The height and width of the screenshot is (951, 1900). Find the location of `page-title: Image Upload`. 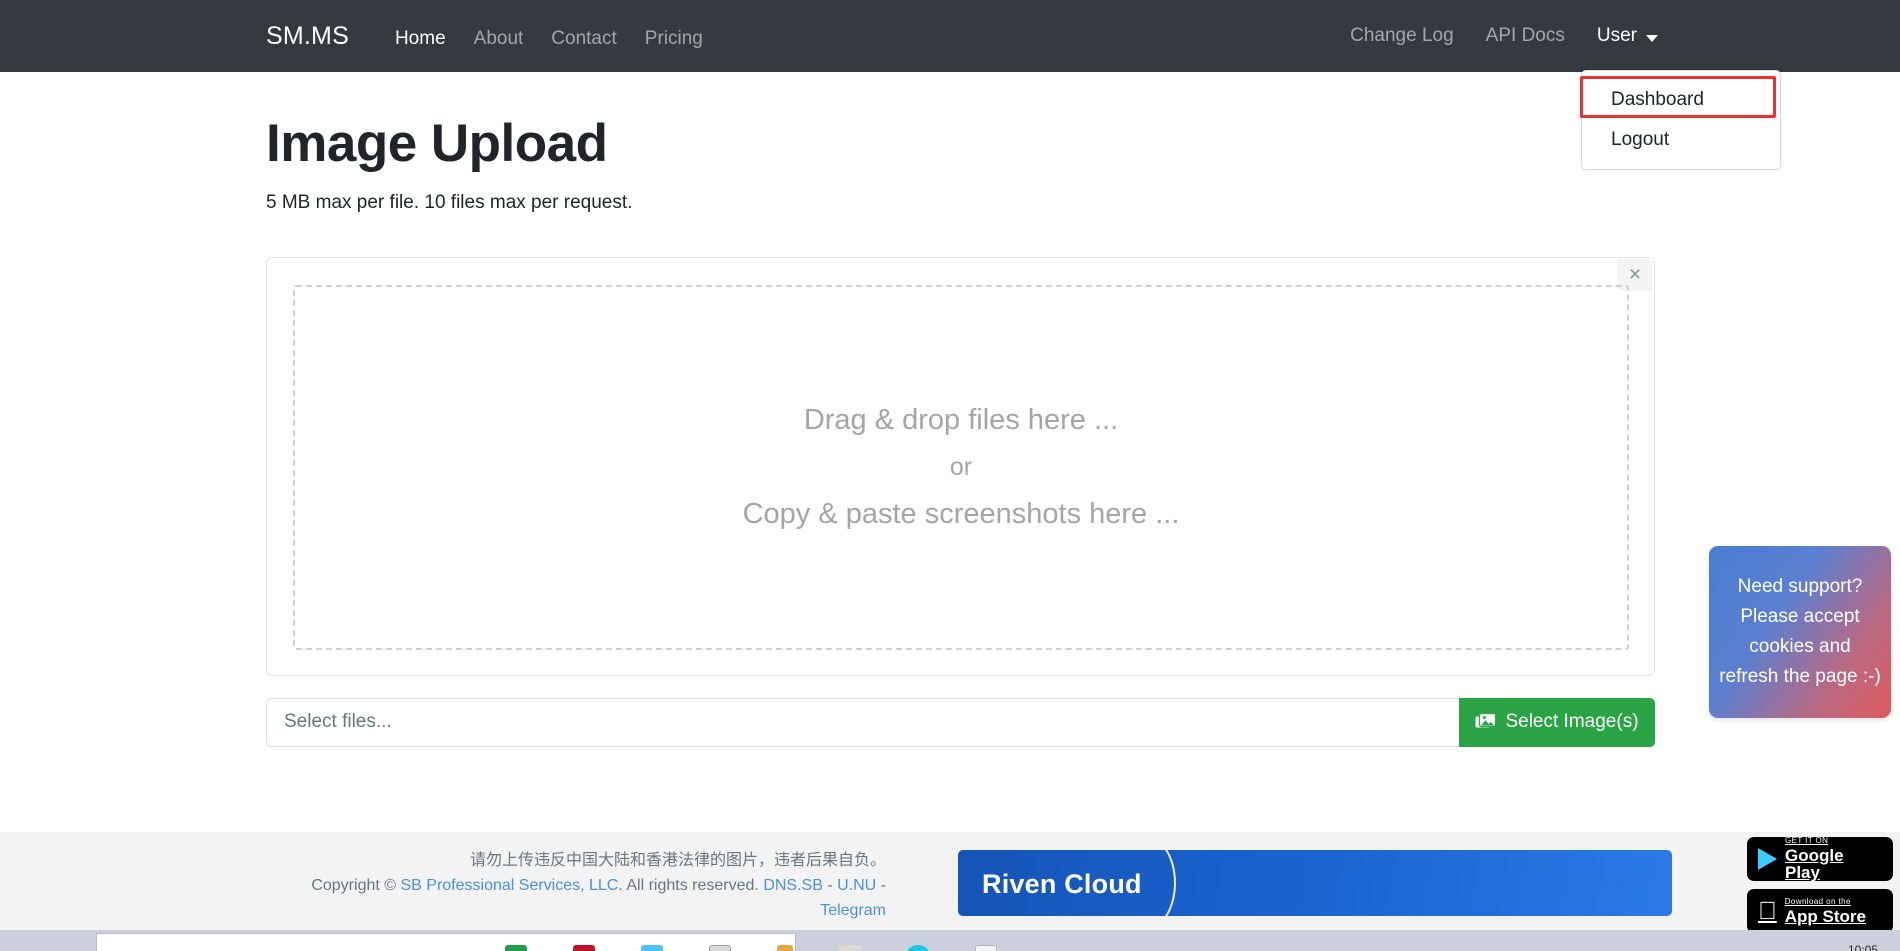

page-title: Image Upload is located at coordinates (437, 143).